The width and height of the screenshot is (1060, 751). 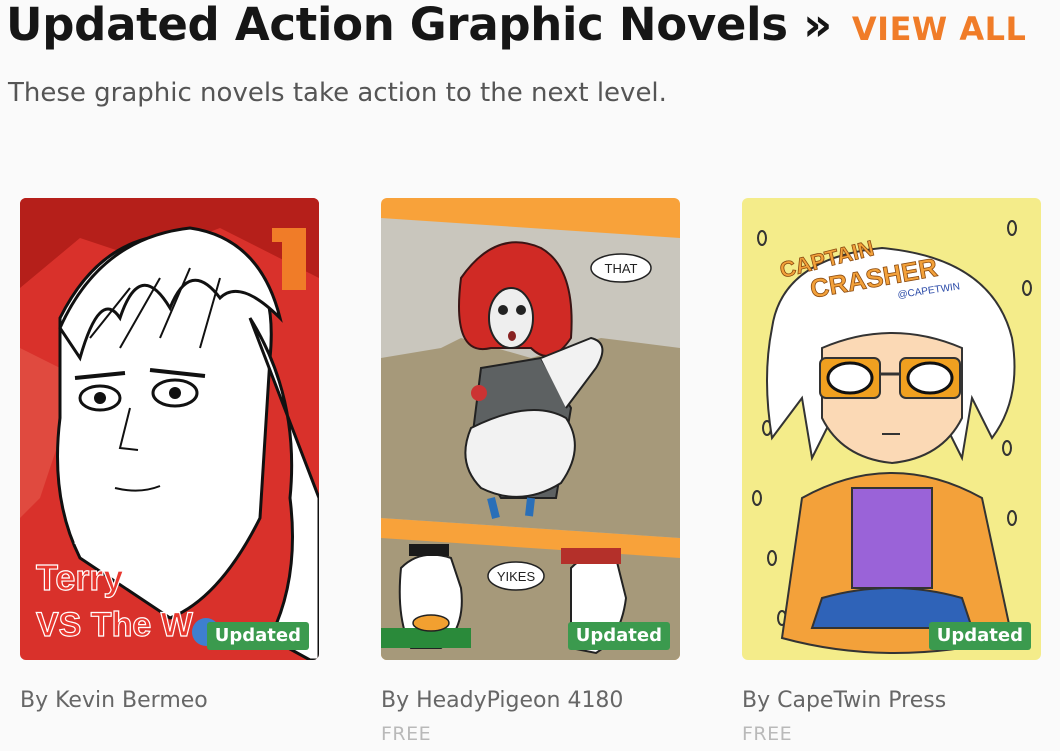 I want to click on author-name: By Kevin Bermeo, so click(x=169, y=700).